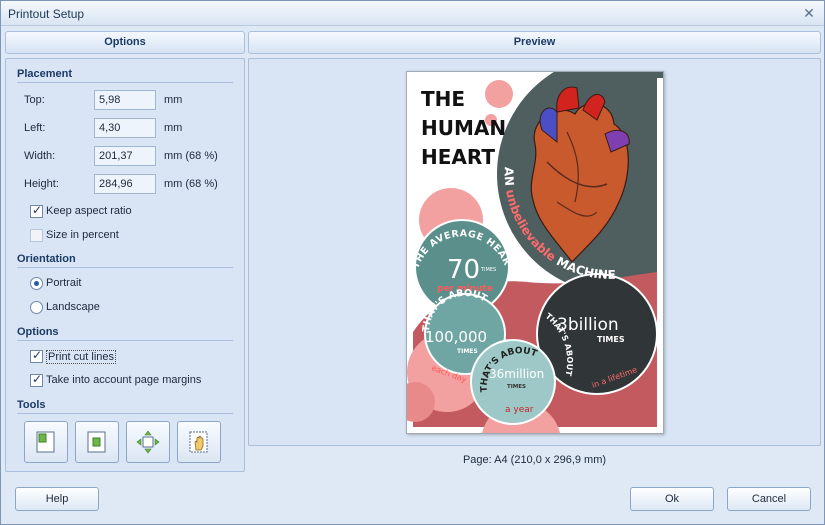 The width and height of the screenshot is (825, 525). What do you see at coordinates (82, 235) in the screenshot?
I see `size-percent-label: Size in percent` at bounding box center [82, 235].